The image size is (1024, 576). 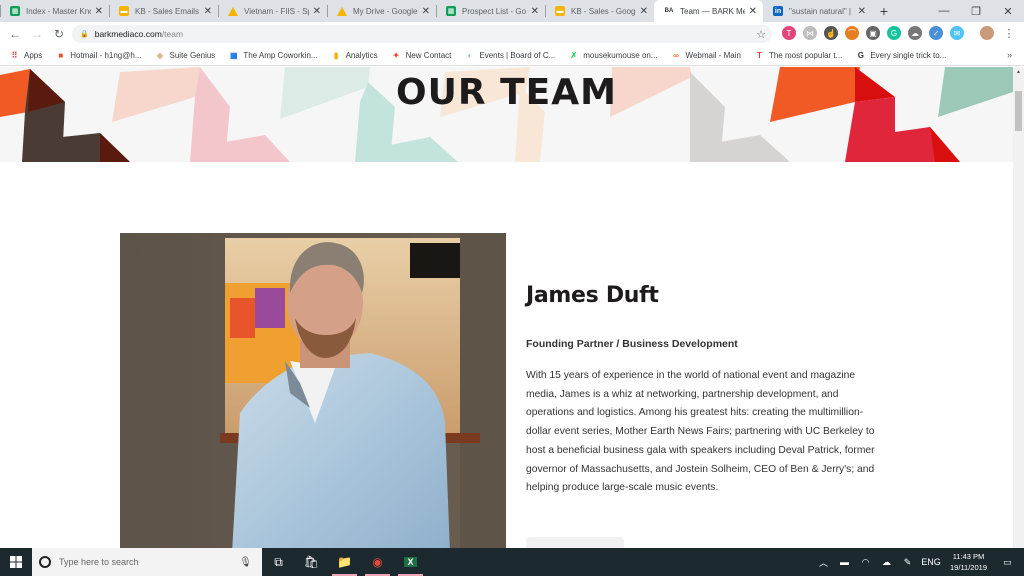 What do you see at coordinates (931, 562) in the screenshot?
I see `language-indicator: ENG` at bounding box center [931, 562].